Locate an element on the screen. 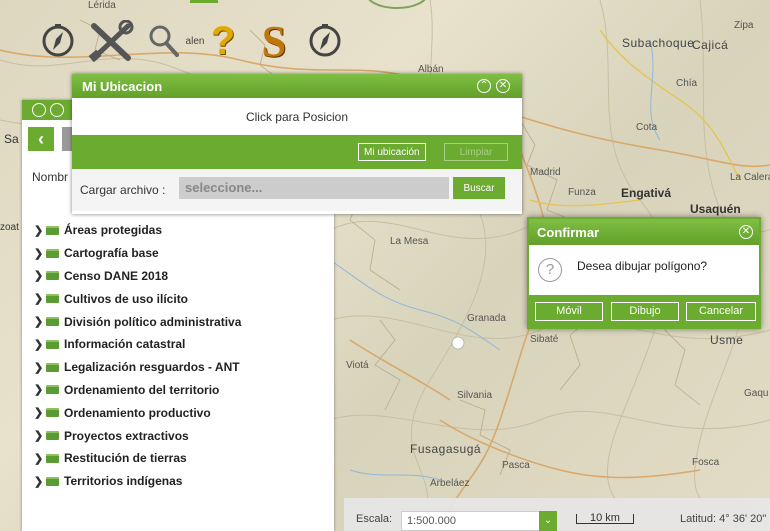 The width and height of the screenshot is (770, 531). limpiar-button: Limpiar is located at coordinates (476, 152).